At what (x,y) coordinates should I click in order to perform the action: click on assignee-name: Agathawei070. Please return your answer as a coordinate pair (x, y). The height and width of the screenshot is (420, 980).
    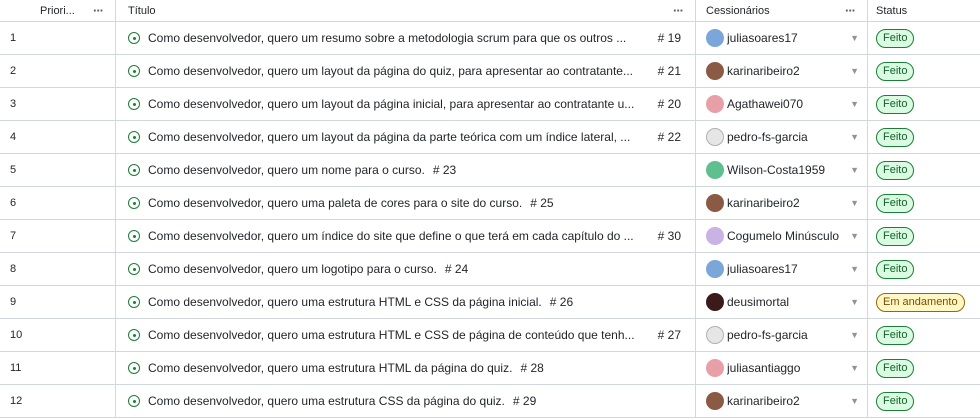
    Looking at the image, I should click on (788, 104).